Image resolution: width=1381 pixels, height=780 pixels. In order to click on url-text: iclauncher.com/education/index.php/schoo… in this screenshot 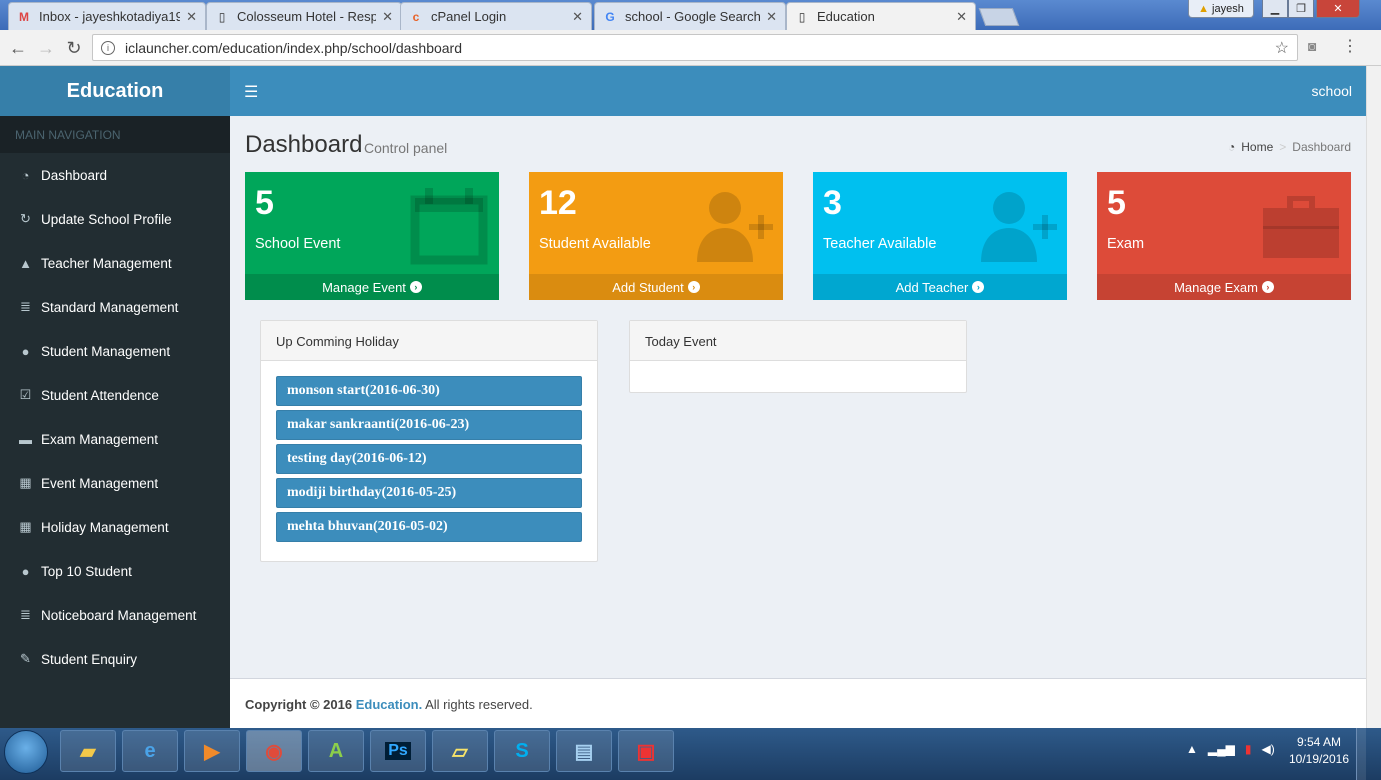, I will do `click(293, 48)`.